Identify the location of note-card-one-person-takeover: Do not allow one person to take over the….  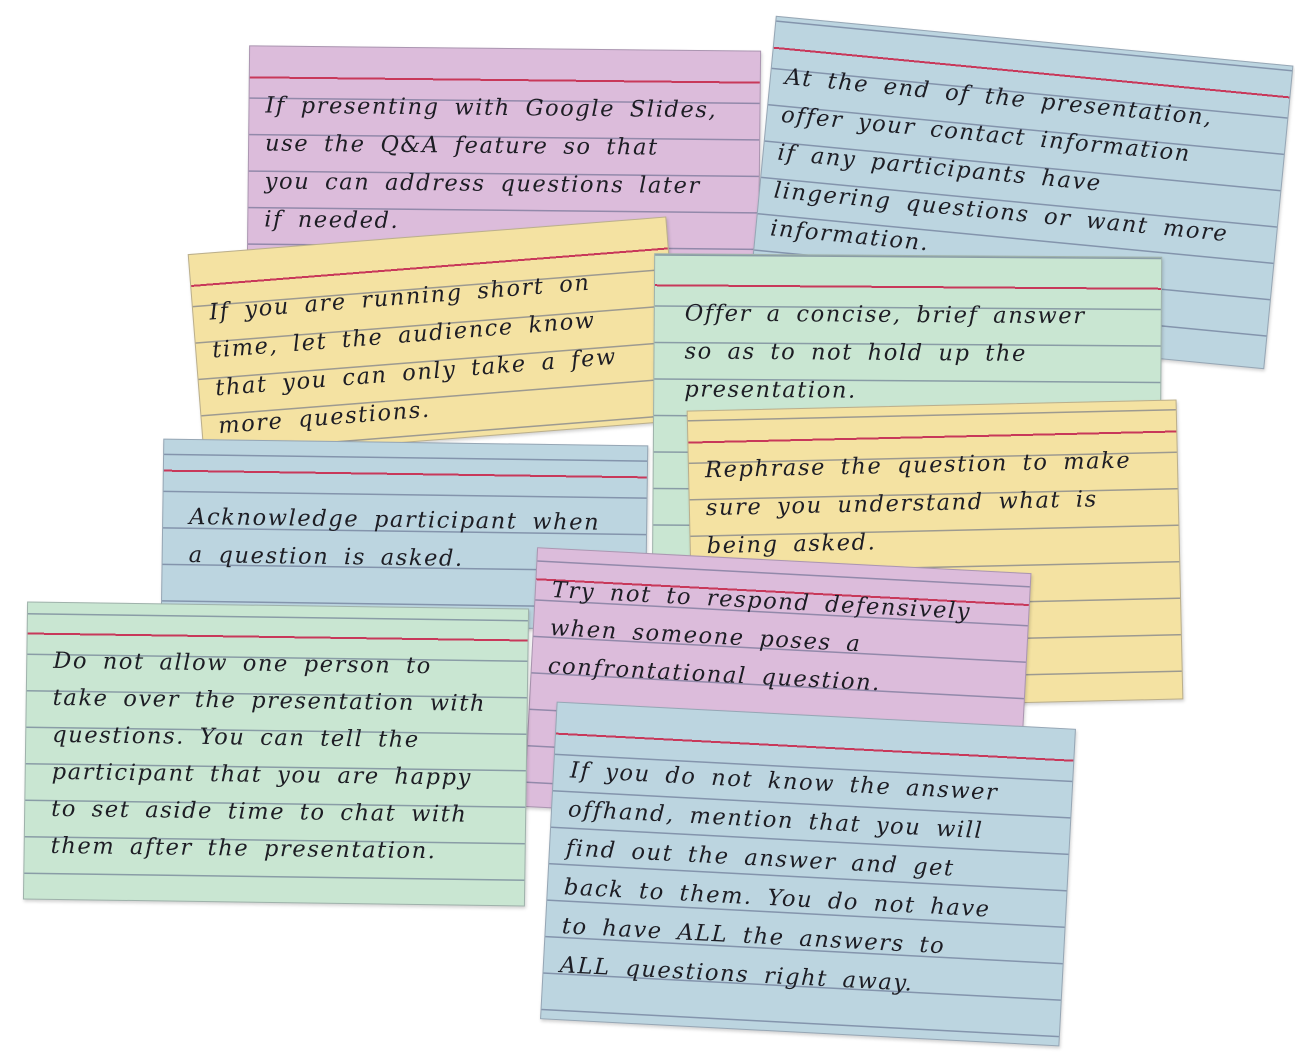
(276, 754).